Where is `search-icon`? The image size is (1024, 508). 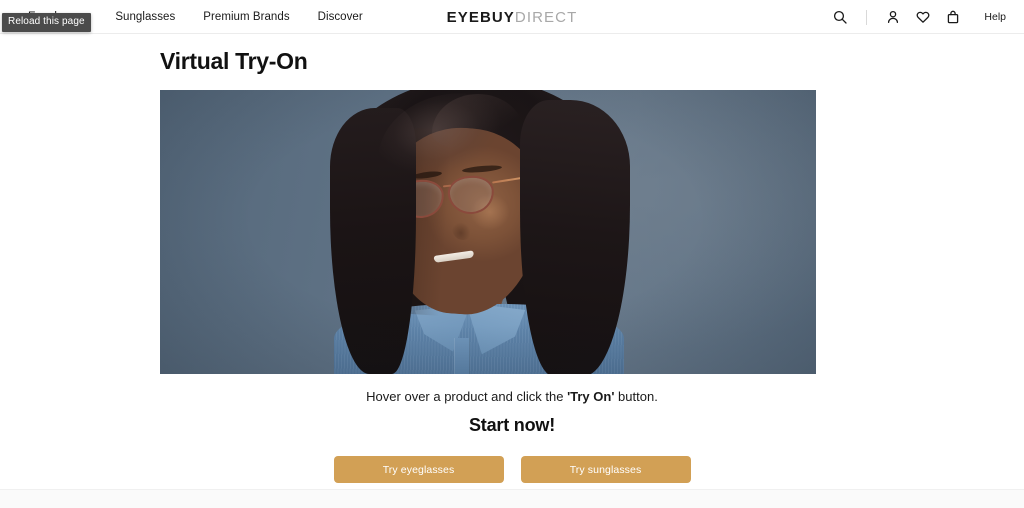 search-icon is located at coordinates (840, 17).